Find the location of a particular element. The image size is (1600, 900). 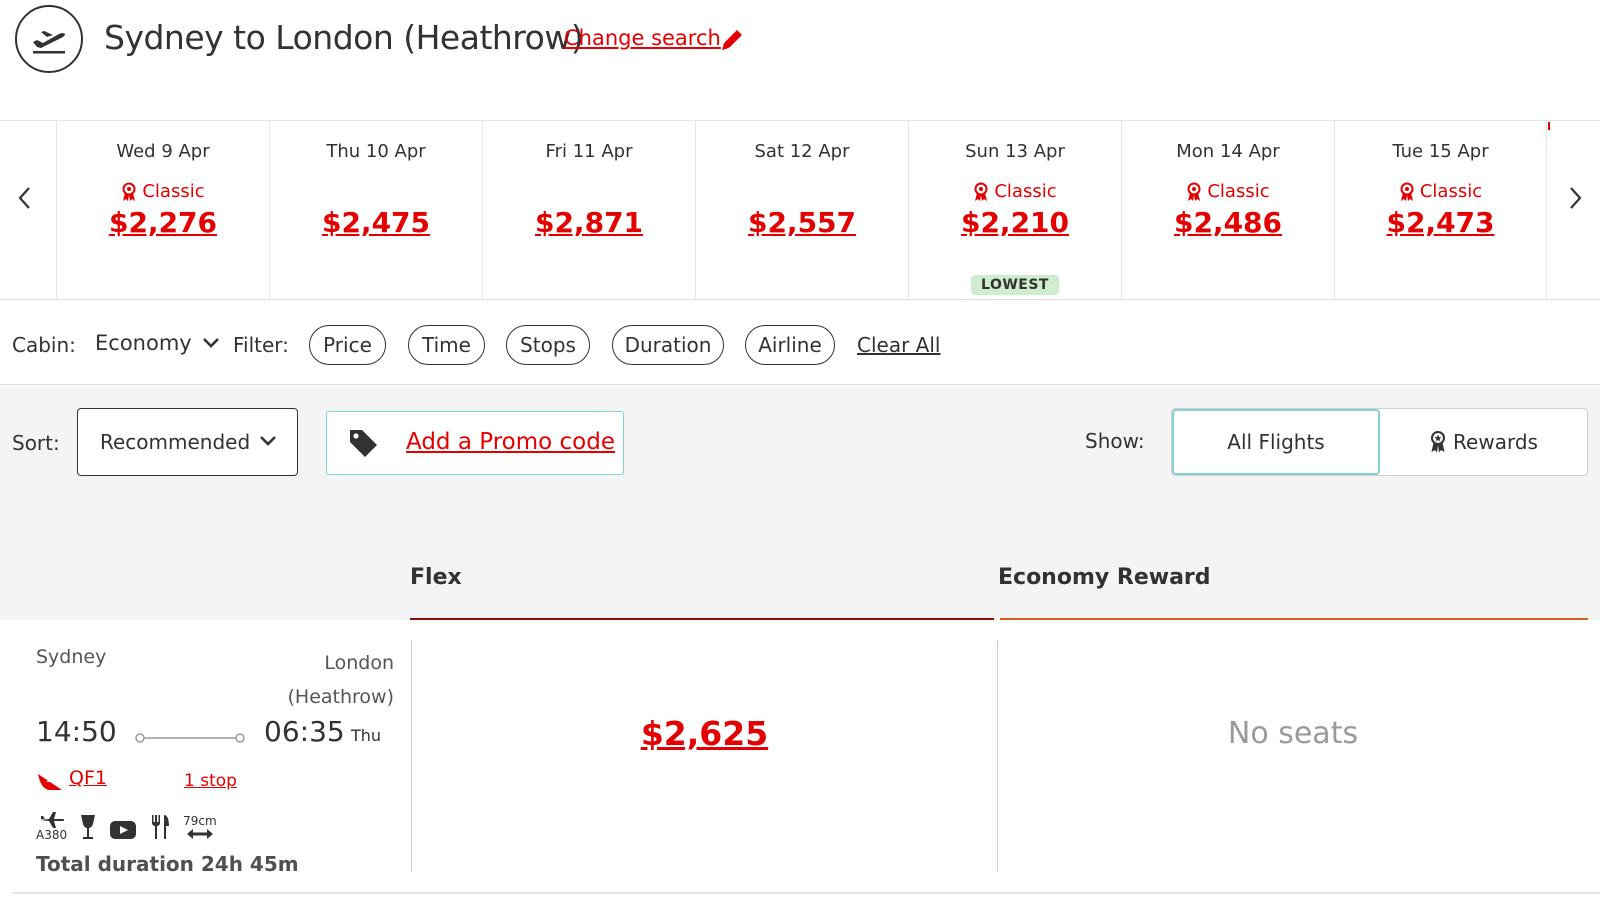

destination-city: London (Heathrow) is located at coordinates (341, 680).